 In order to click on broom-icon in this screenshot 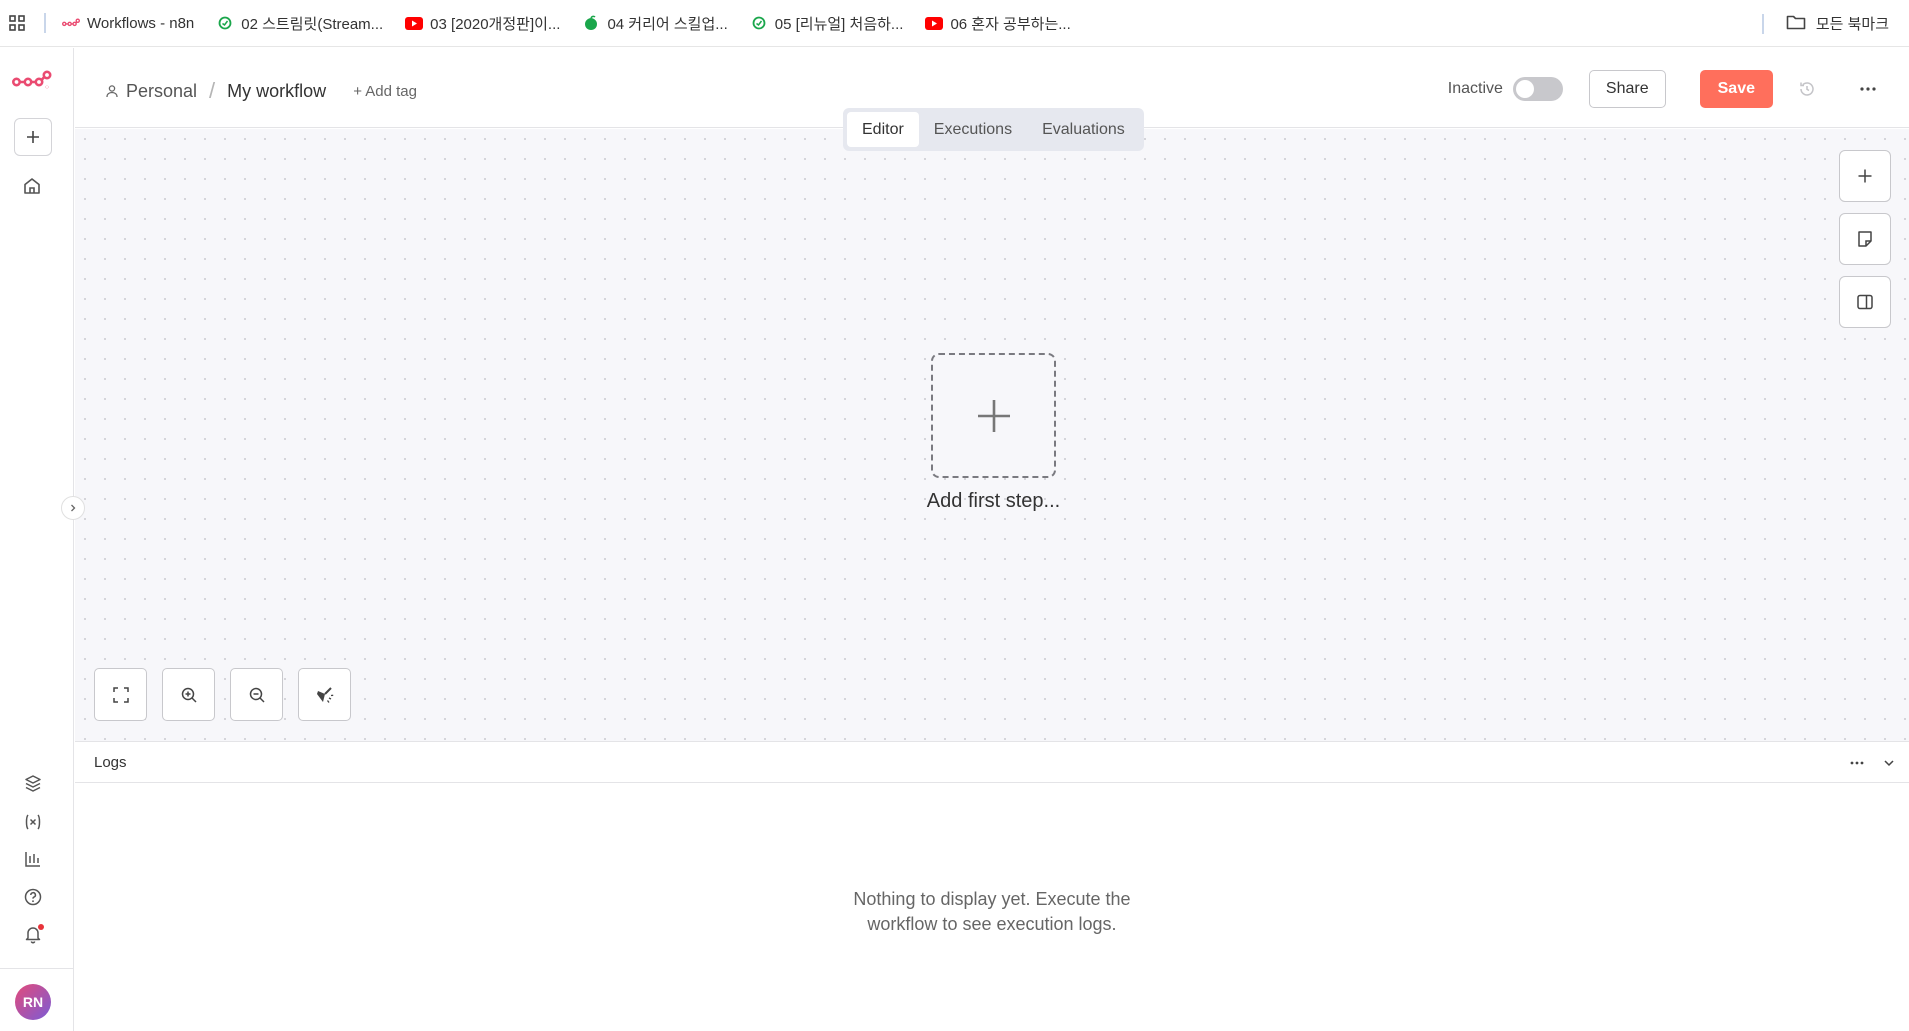, I will do `click(324, 694)`.